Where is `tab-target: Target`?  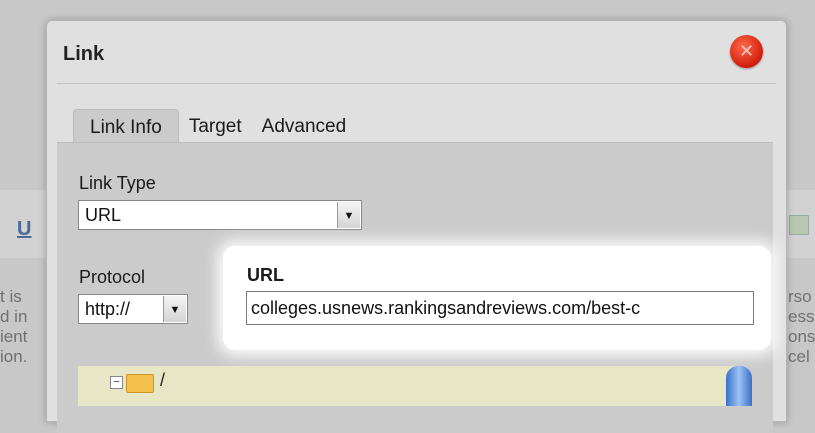
tab-target: Target is located at coordinates (215, 125).